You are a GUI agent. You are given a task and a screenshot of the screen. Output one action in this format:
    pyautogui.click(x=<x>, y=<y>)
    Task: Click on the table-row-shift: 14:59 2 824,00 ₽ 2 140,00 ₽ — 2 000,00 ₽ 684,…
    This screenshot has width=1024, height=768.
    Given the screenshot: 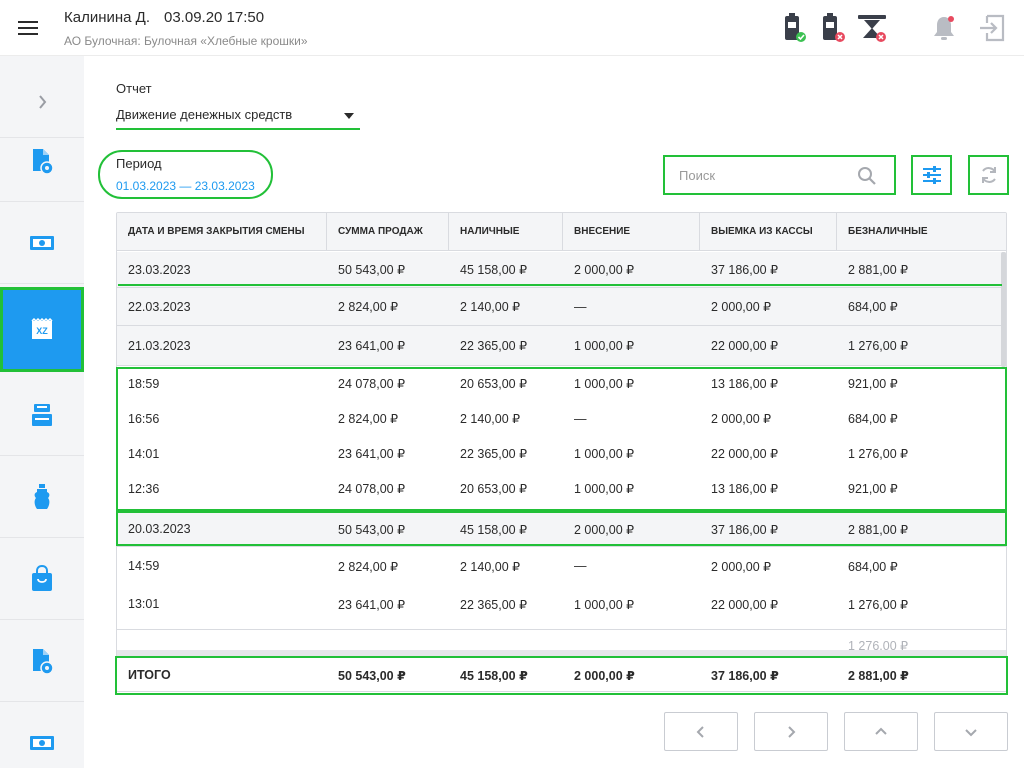 What is the action you would take?
    pyautogui.click(x=561, y=566)
    